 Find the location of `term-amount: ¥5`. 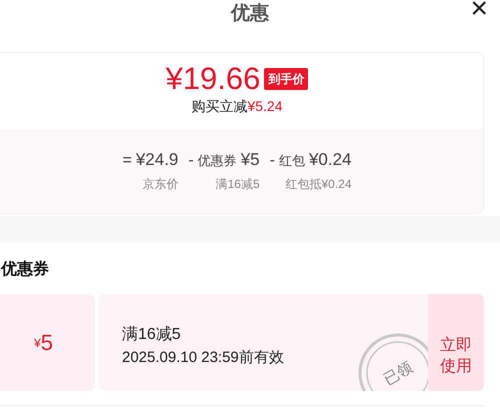

term-amount: ¥5 is located at coordinates (250, 160).